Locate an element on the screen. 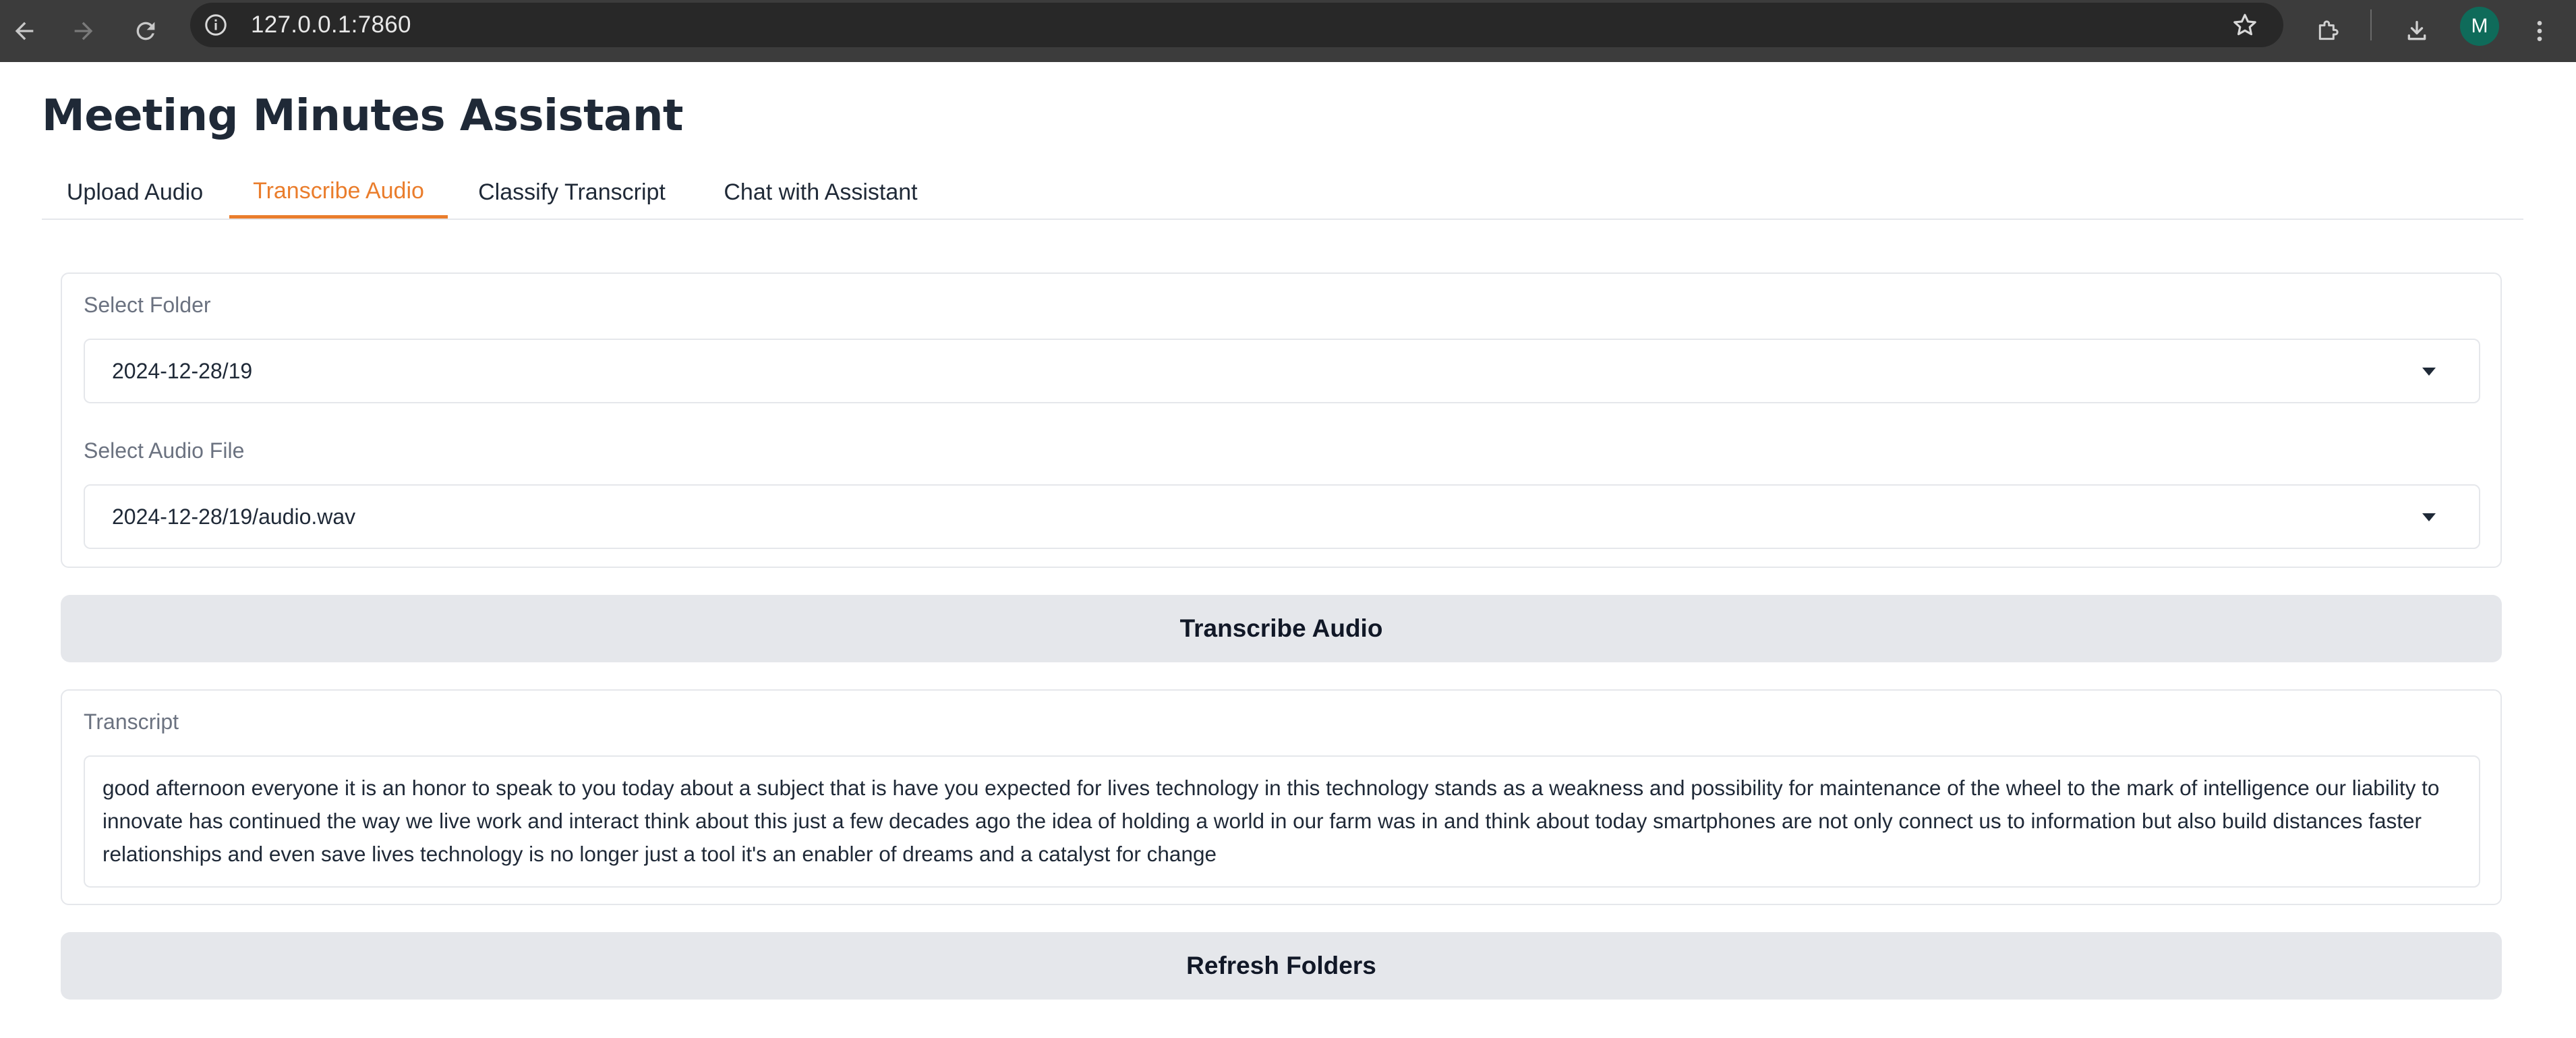 Image resolution: width=2576 pixels, height=1038 pixels. browser-toolbar: 127.0.0.1:7860 M is located at coordinates (1288, 31).